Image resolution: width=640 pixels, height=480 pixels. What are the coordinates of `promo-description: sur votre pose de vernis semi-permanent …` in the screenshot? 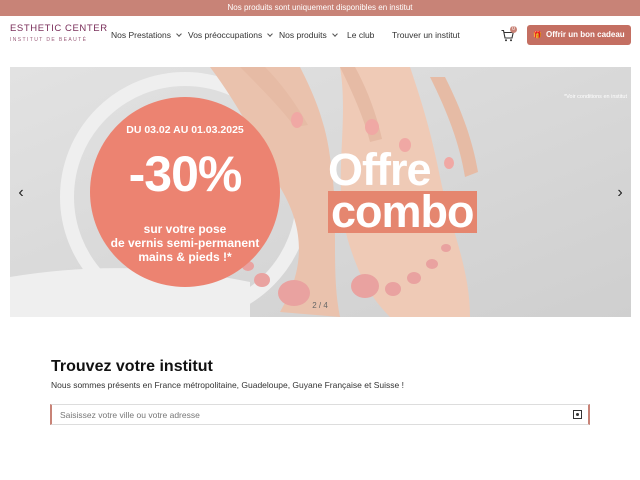 It's located at (185, 243).